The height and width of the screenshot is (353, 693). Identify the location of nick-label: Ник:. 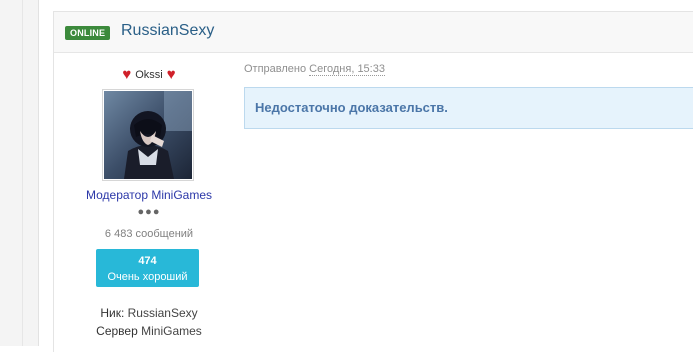
(112, 313).